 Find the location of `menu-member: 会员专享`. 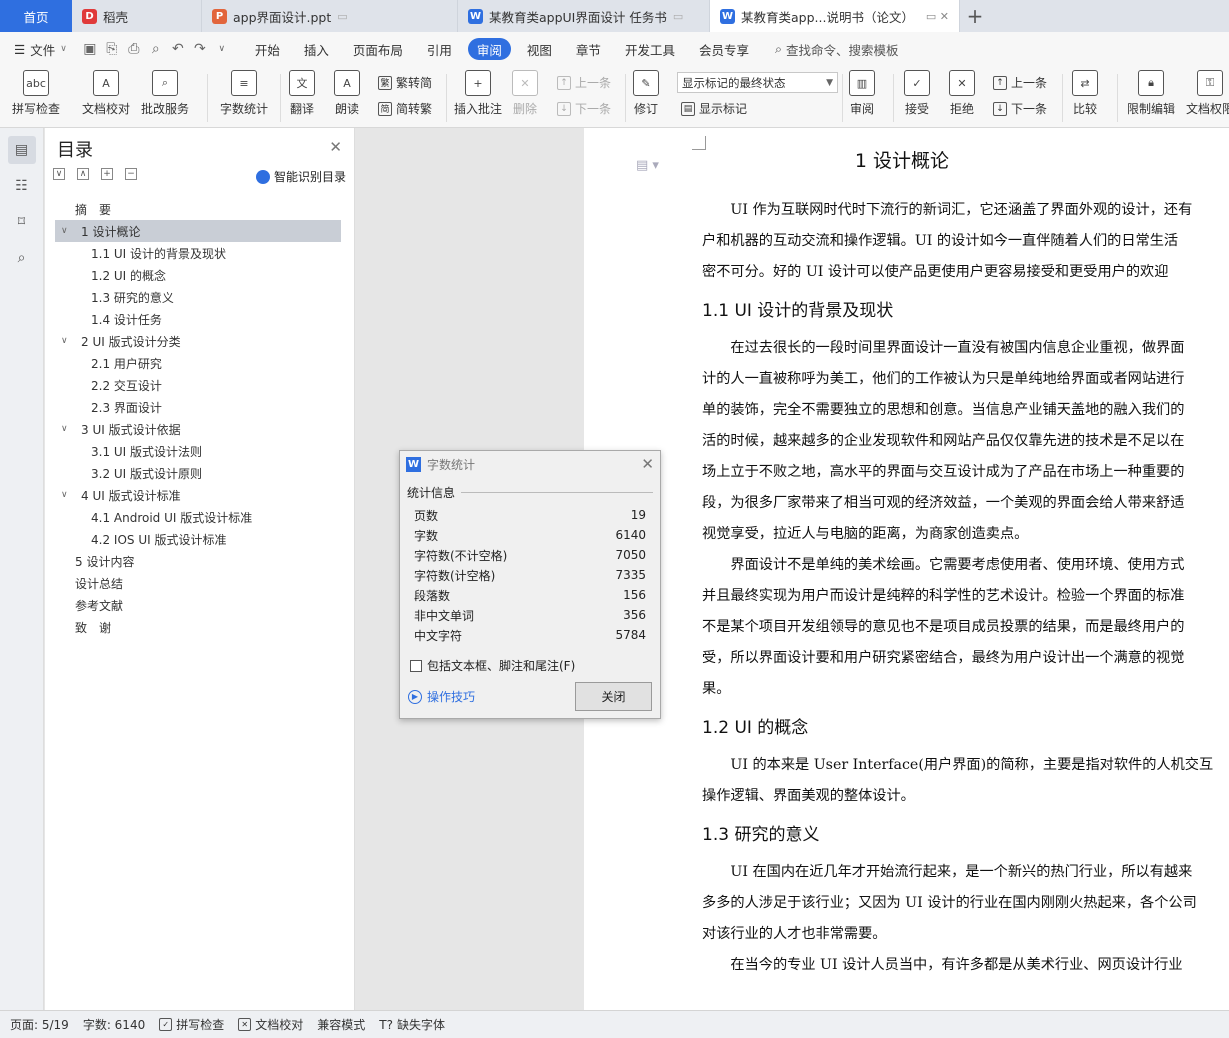

menu-member: 会员专享 is located at coordinates (724, 49).